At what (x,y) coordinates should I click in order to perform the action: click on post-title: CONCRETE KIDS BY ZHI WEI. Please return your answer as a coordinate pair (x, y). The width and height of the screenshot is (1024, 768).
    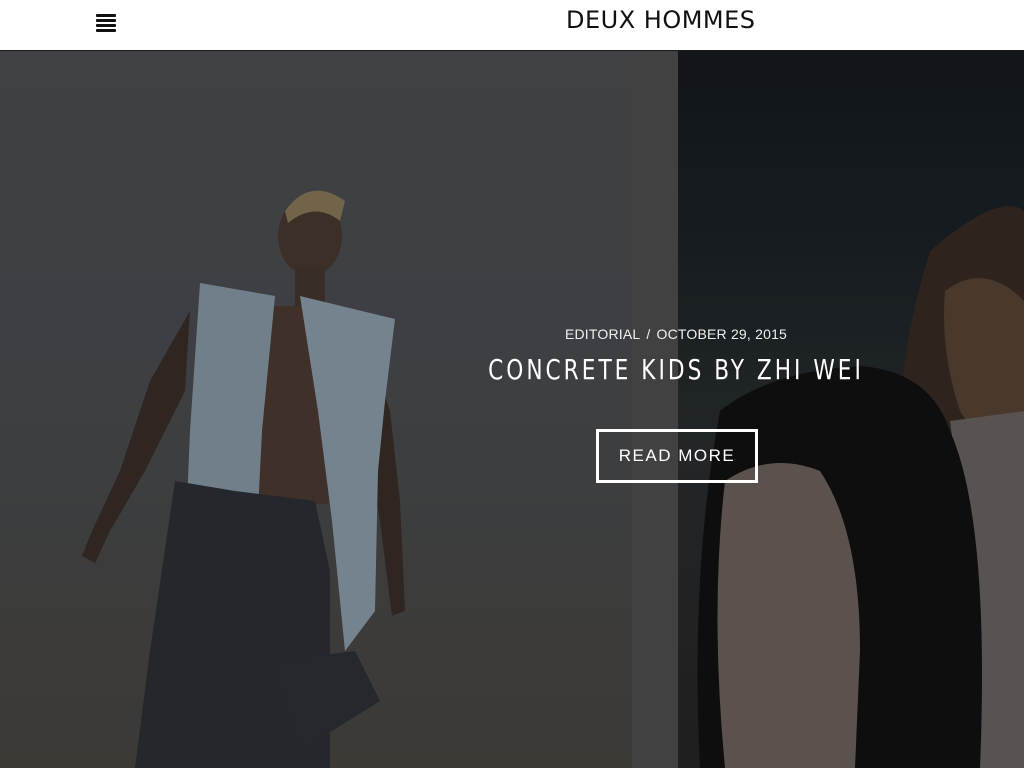
    Looking at the image, I should click on (559, 369).